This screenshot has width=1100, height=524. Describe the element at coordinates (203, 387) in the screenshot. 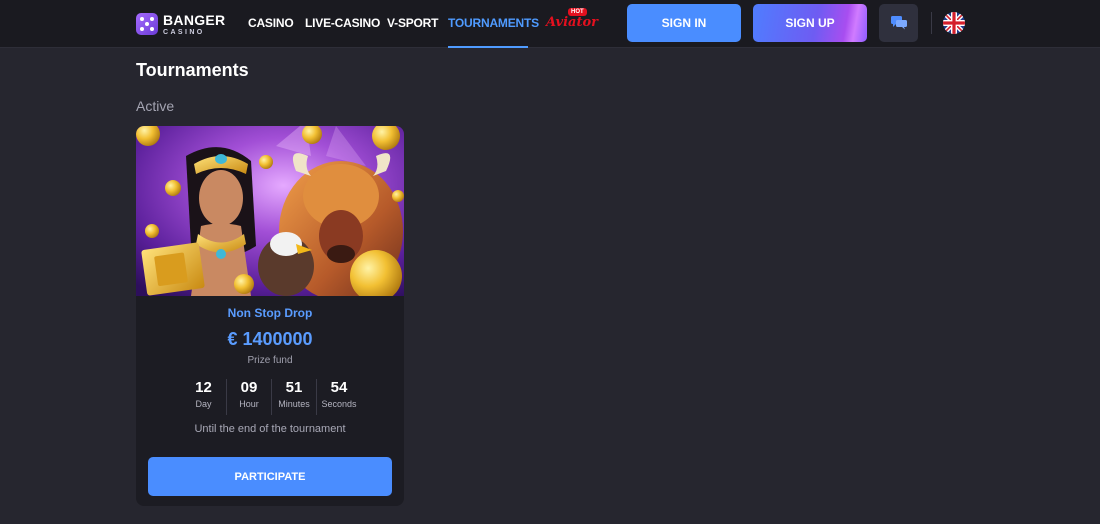

I see `timer-days-value: 12` at that location.